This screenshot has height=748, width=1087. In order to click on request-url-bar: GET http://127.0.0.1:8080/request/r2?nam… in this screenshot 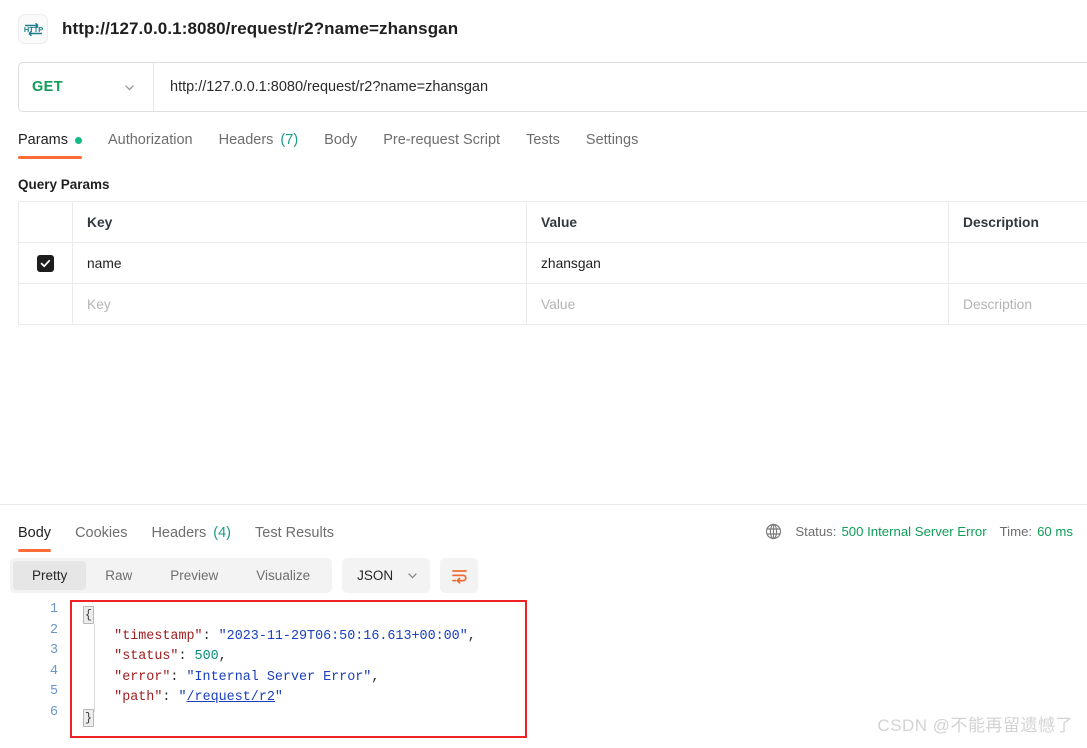, I will do `click(552, 87)`.